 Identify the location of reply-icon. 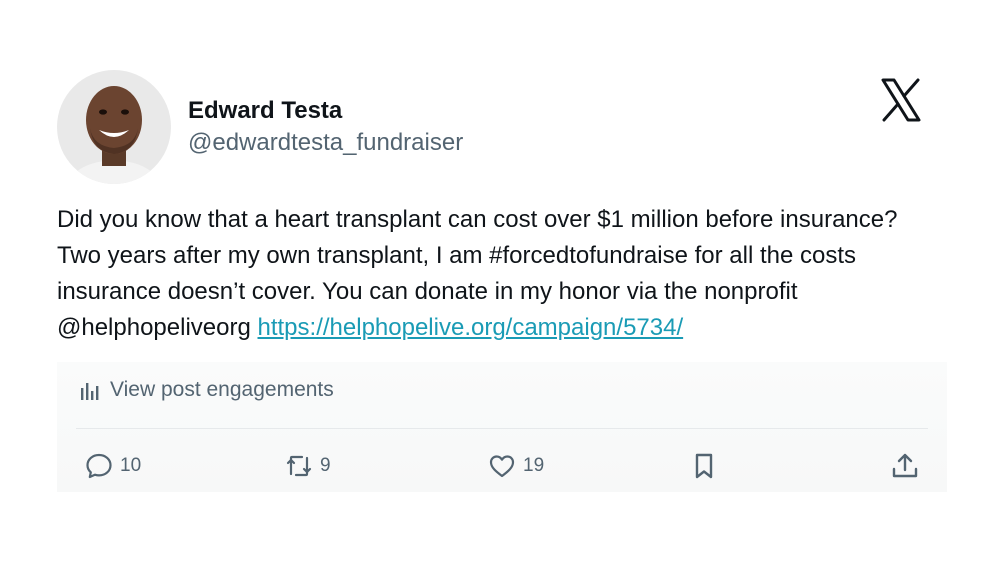
(99, 466).